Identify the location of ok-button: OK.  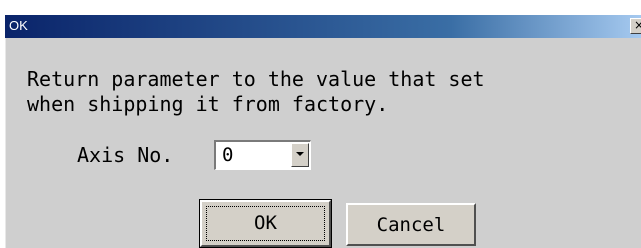
(265, 223).